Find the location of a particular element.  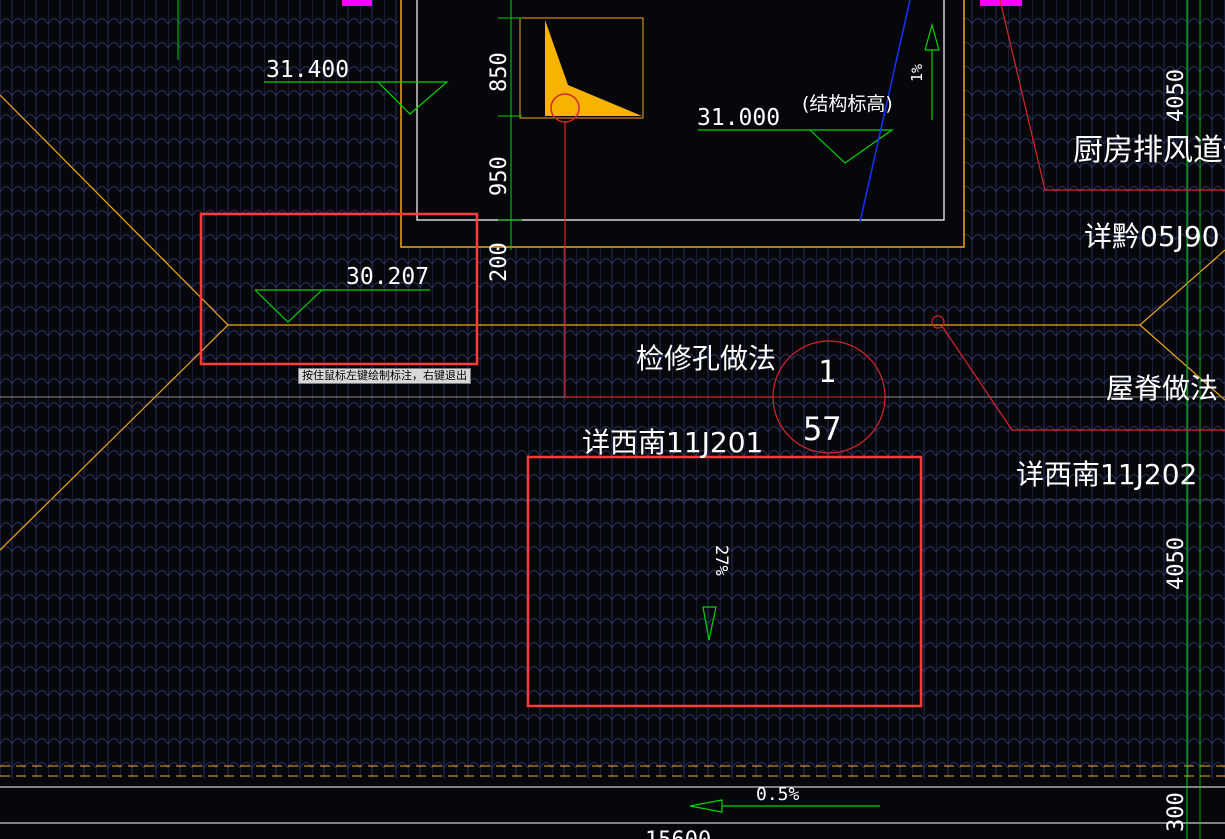

inspection-hole-label: 检修孔做法 is located at coordinates (706, 358).